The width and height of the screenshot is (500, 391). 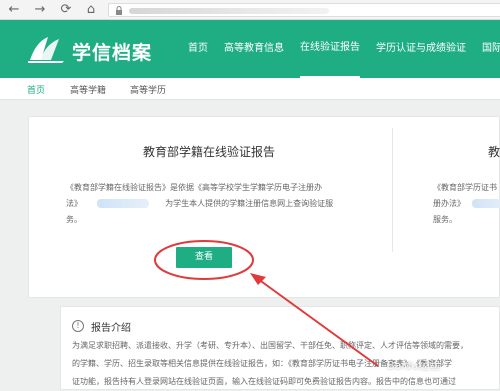 I want to click on address-bar, so click(x=304, y=10).